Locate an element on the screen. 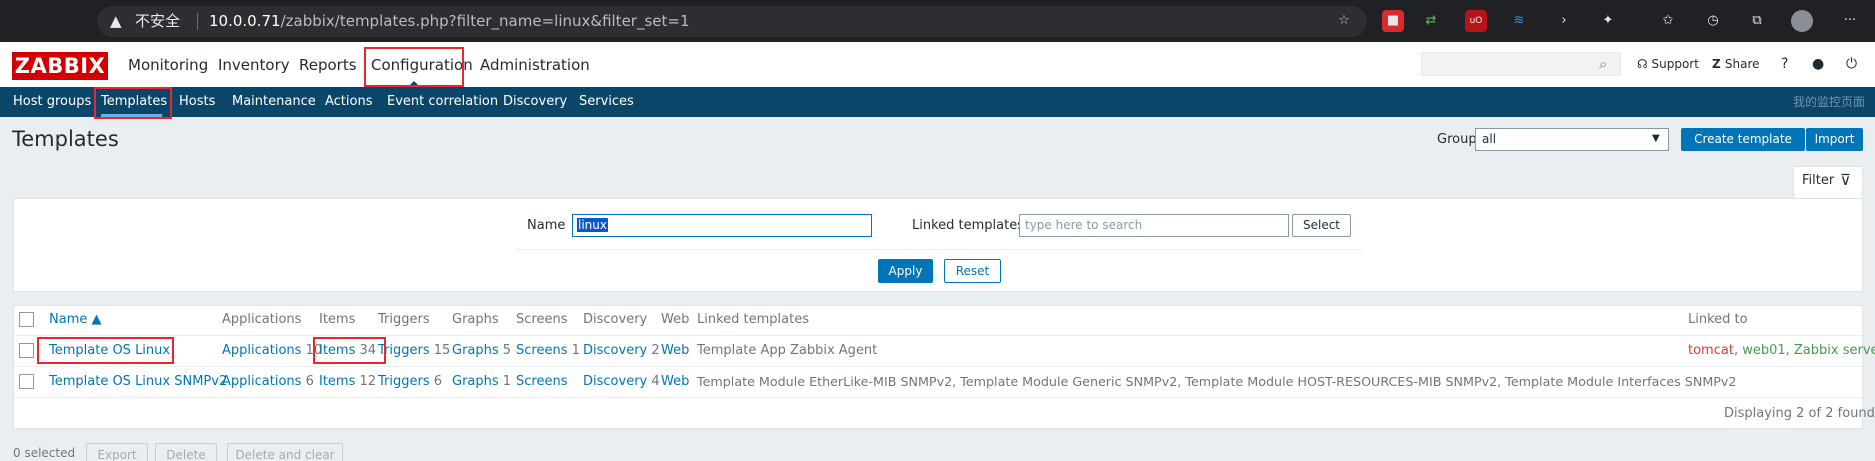  global-search-input is located at coordinates (1521, 64).